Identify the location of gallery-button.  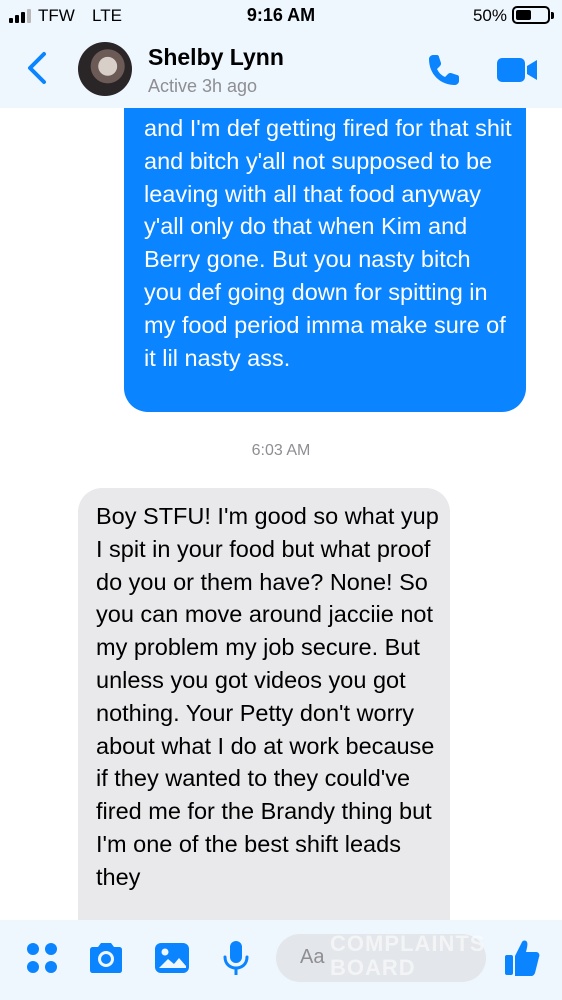
(172, 958).